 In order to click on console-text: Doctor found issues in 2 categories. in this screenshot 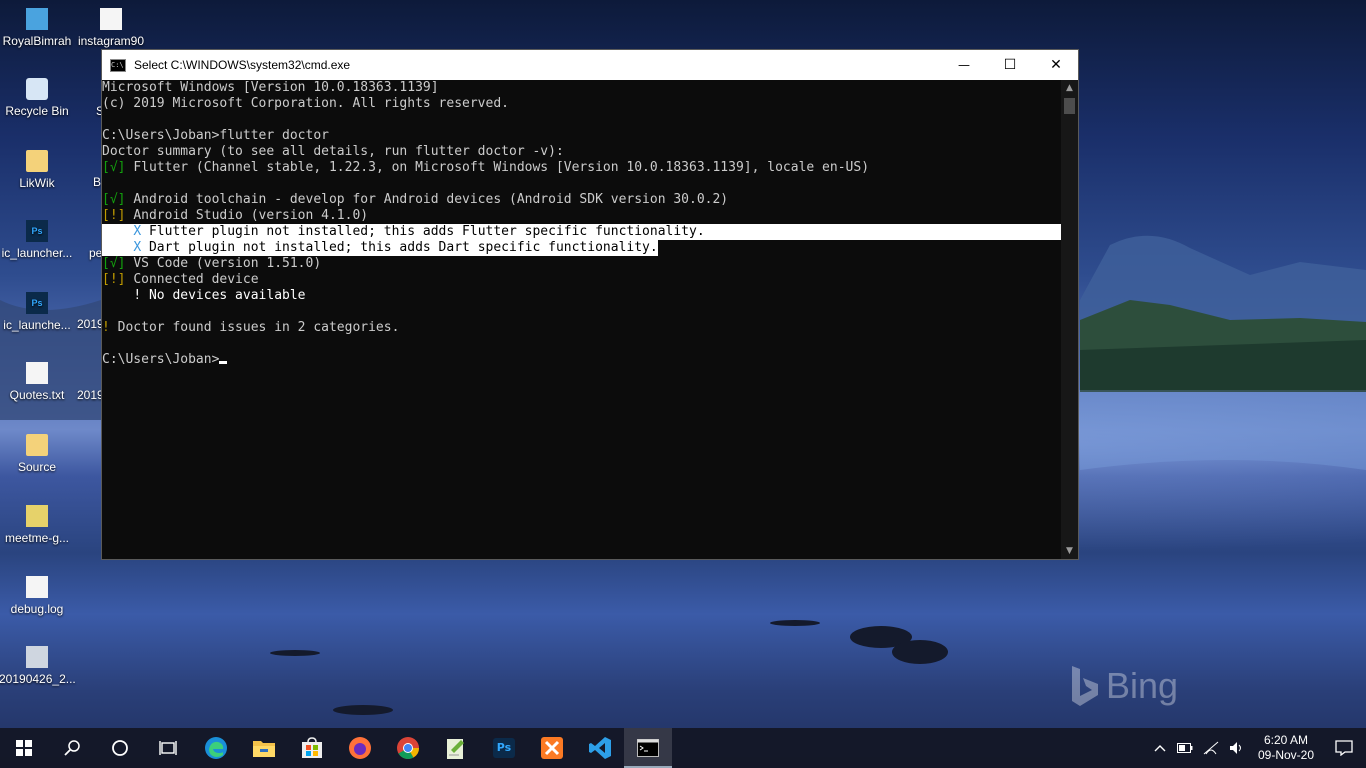, I will do `click(258, 327)`.